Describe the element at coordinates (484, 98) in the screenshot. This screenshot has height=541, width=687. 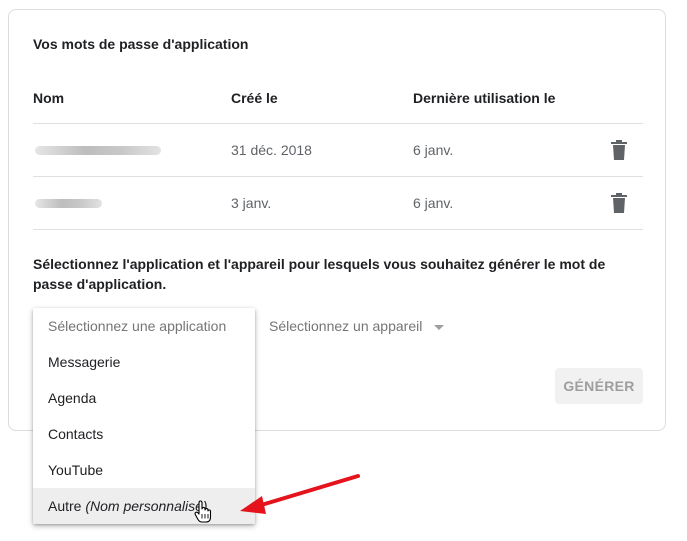
I see `column-header-last-used: Dernière utilisation le` at that location.